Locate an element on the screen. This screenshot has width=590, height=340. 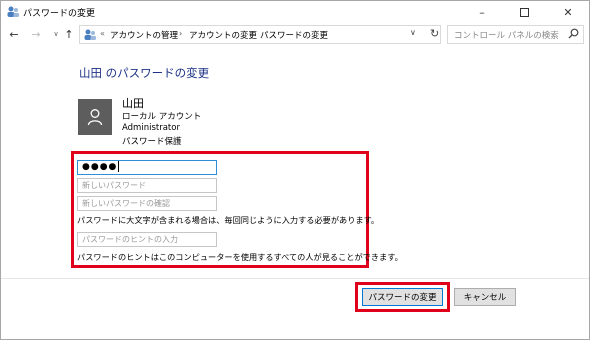
new-password-placeholder: 新しいパスワード is located at coordinates (114, 185).